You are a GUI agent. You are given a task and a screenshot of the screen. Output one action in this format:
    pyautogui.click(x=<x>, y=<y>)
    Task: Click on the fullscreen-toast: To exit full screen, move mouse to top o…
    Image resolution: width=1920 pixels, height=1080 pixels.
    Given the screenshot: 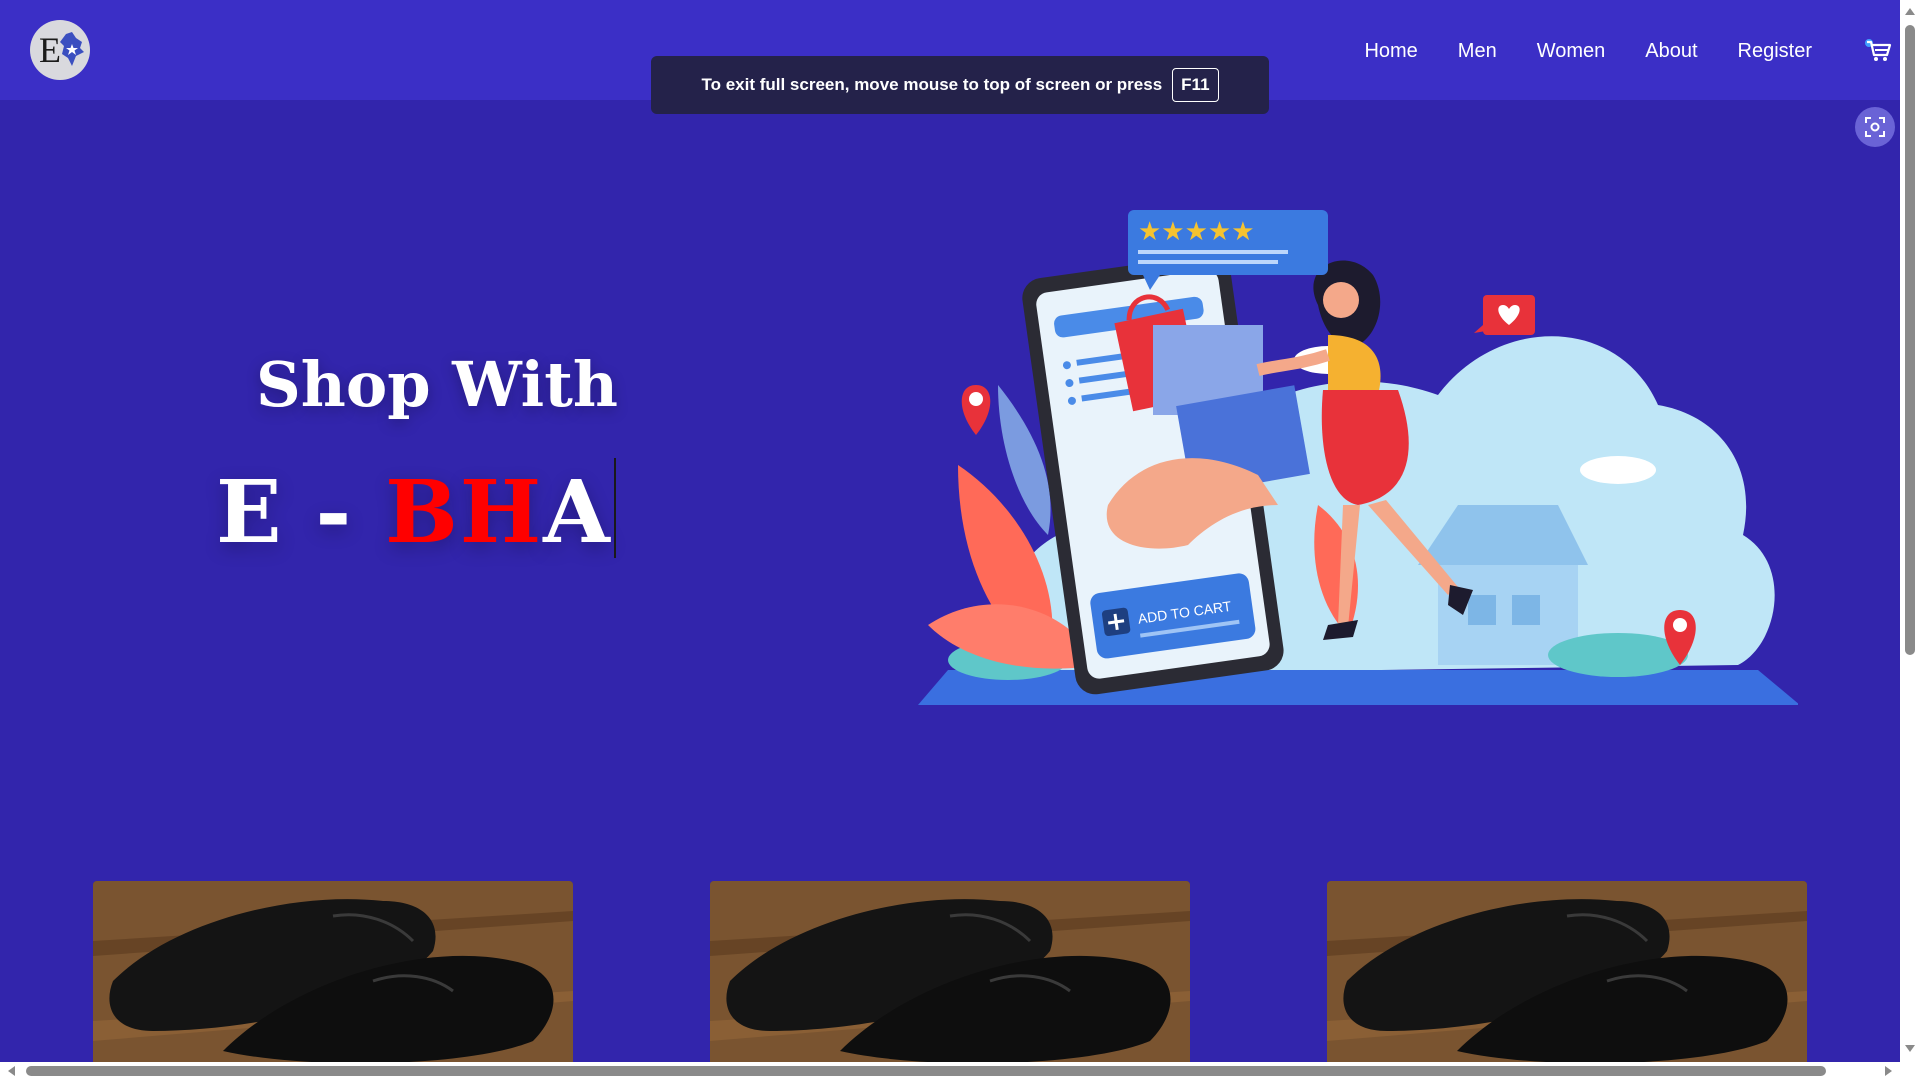 What is the action you would take?
    pyautogui.click(x=960, y=85)
    